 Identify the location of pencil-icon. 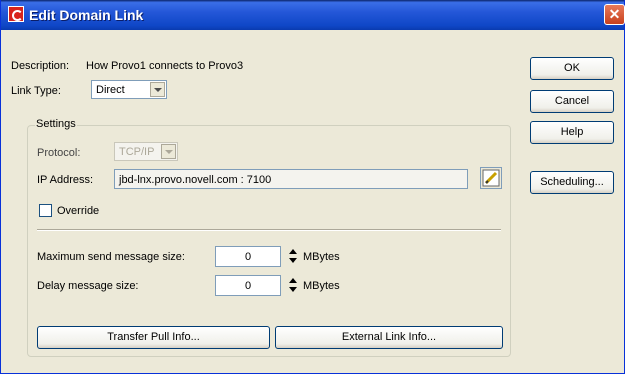
(491, 178).